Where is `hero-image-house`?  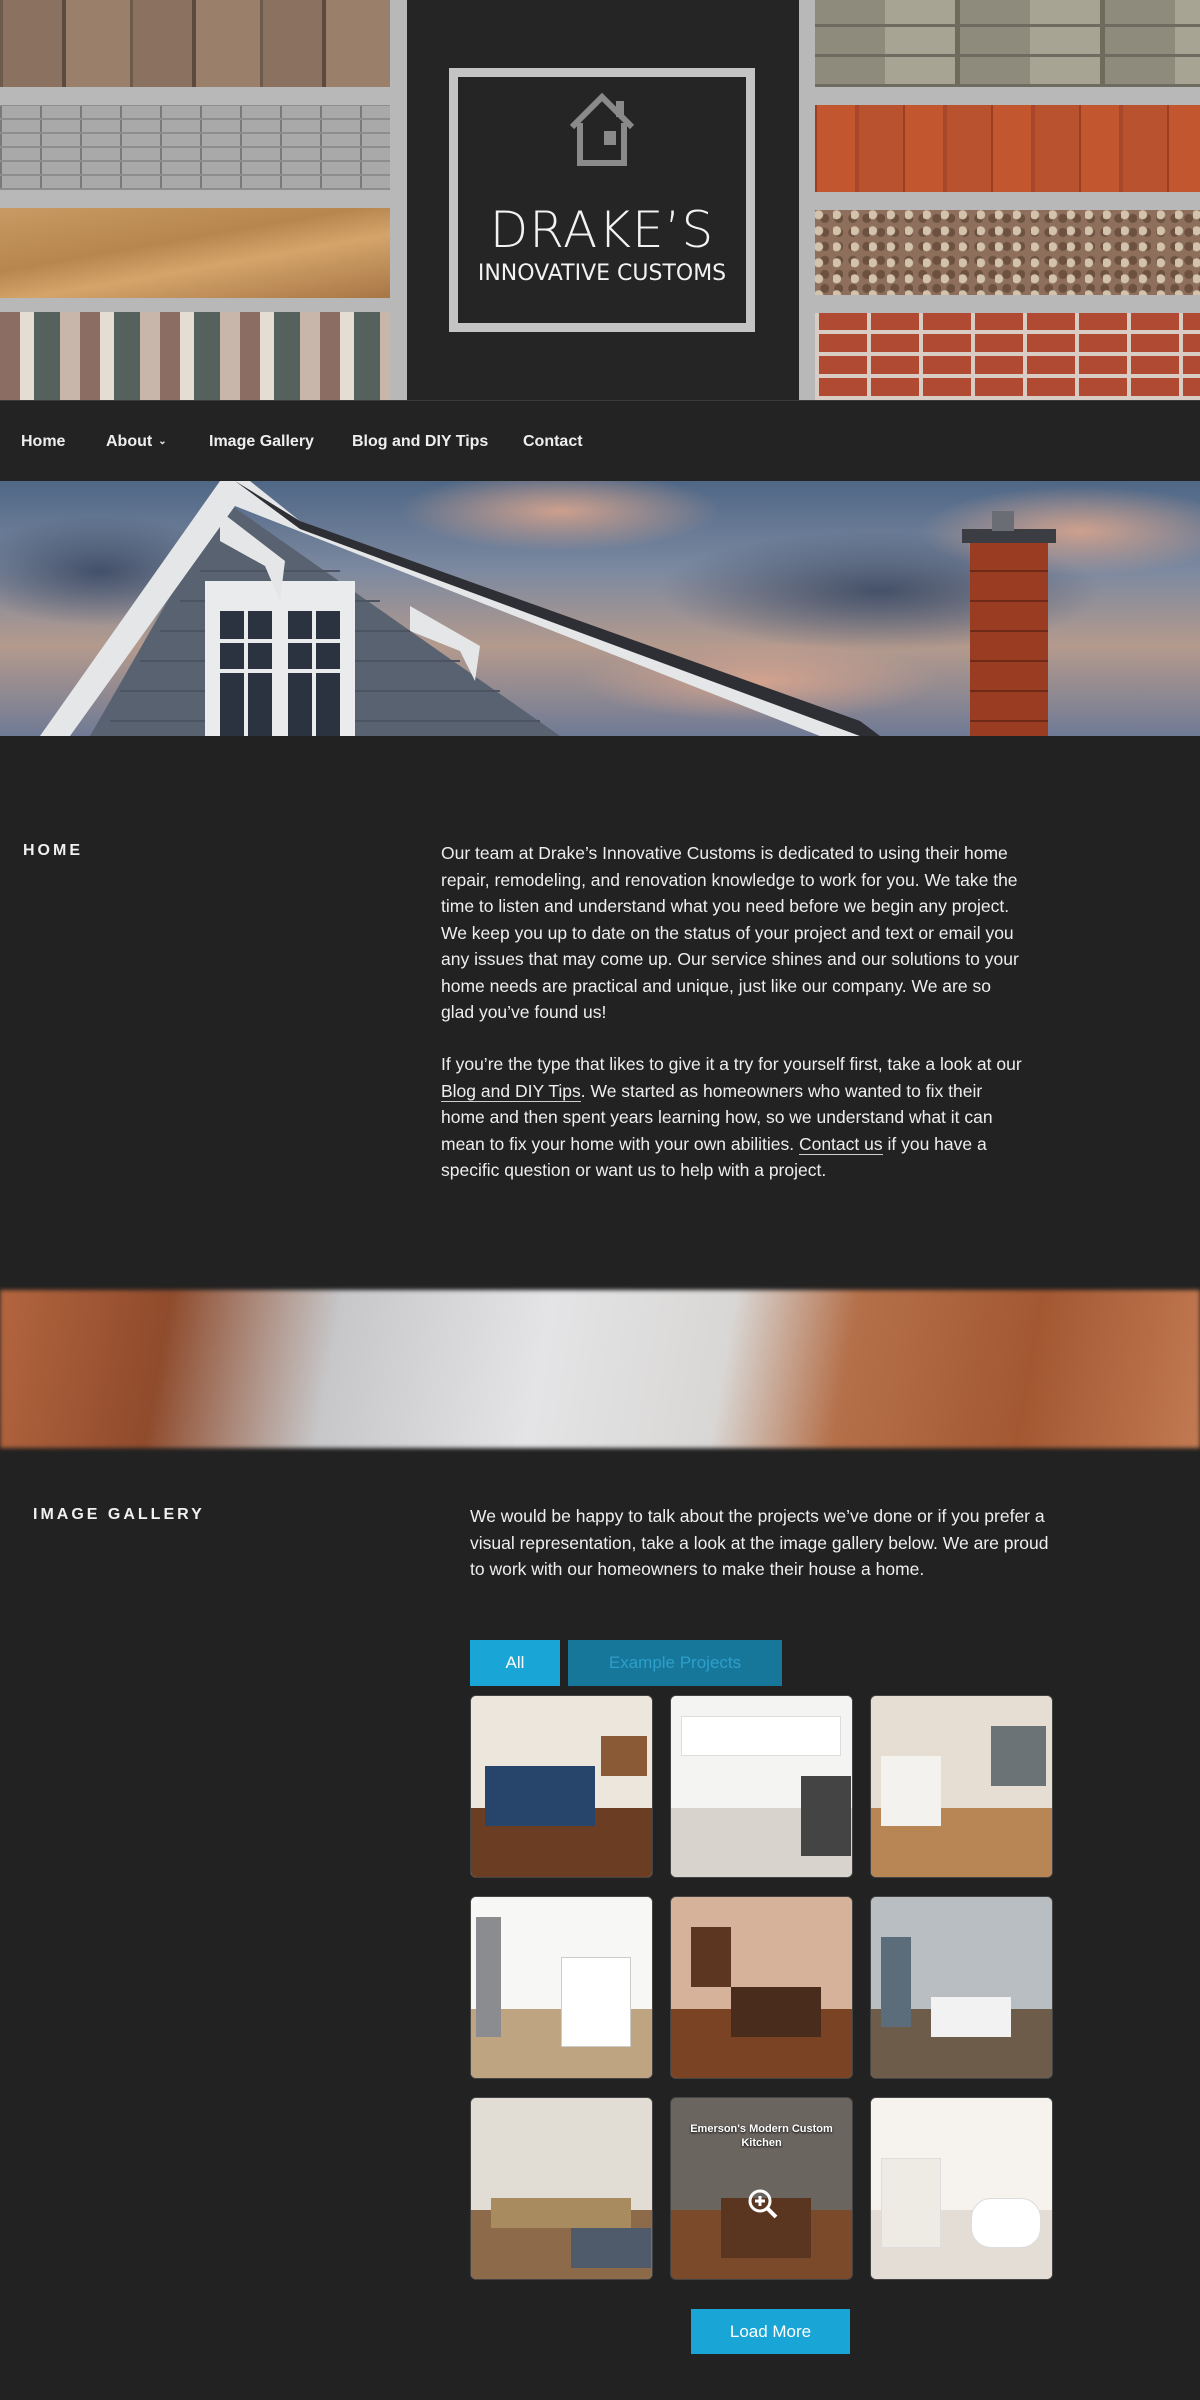
hero-image-house is located at coordinates (600, 608).